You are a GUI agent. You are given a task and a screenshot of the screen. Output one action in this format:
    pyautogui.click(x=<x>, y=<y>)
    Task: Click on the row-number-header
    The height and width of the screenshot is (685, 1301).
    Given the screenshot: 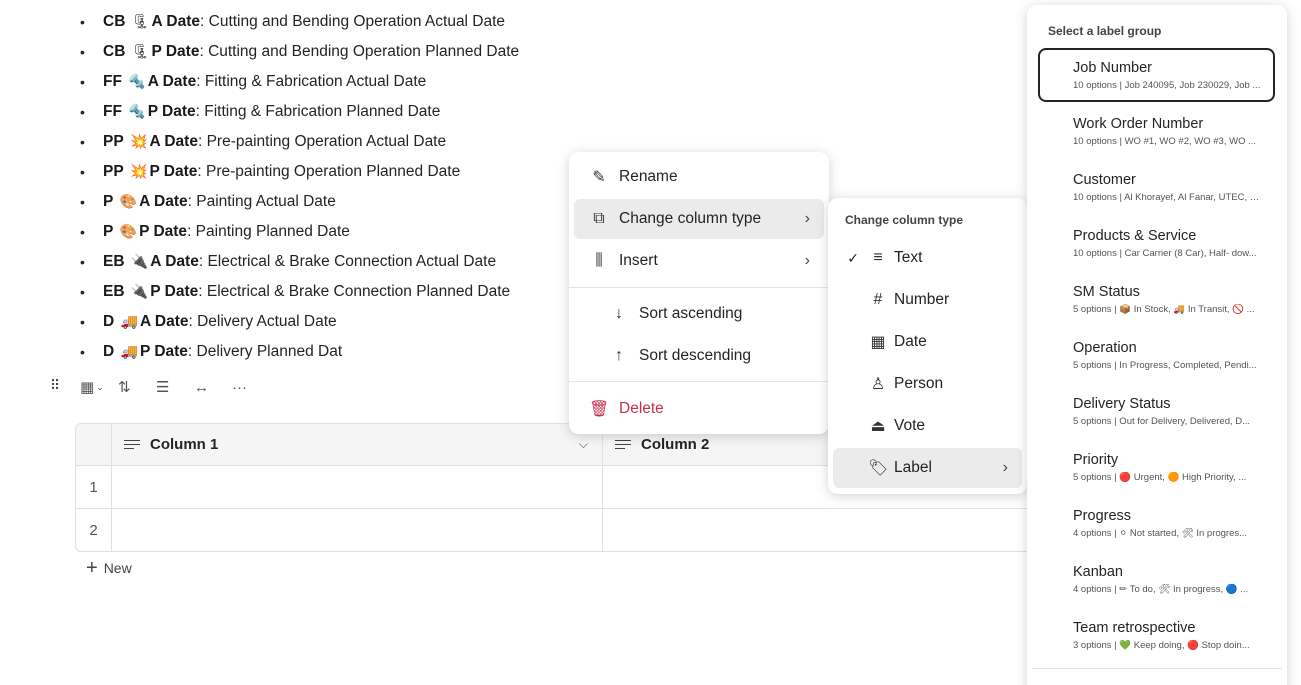 What is the action you would take?
    pyautogui.click(x=93, y=444)
    